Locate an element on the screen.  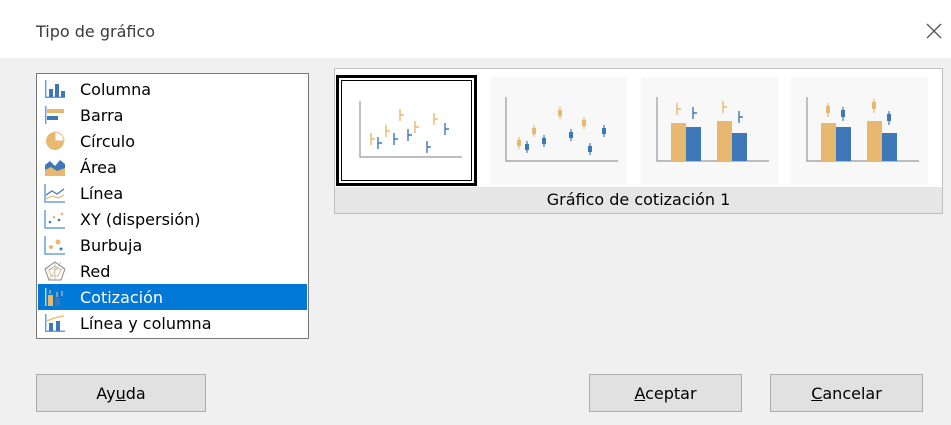
chart-type-item-linea: Línea is located at coordinates (172, 193).